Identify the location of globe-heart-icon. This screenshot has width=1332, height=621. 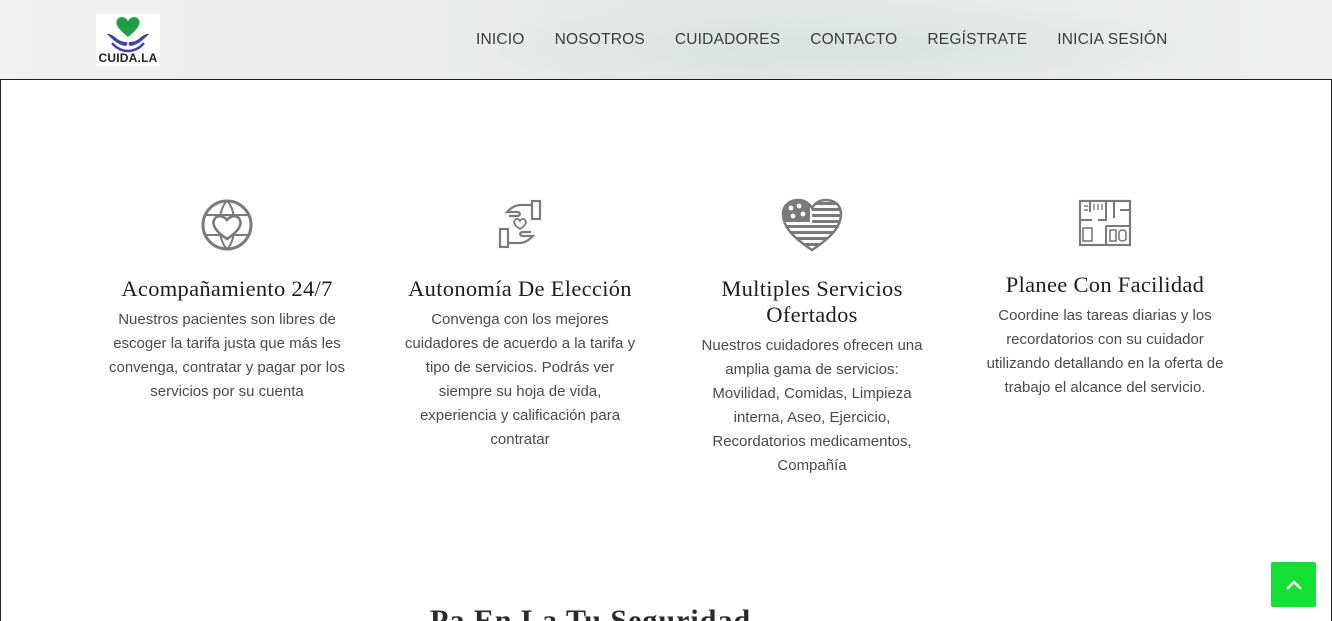
(227, 225).